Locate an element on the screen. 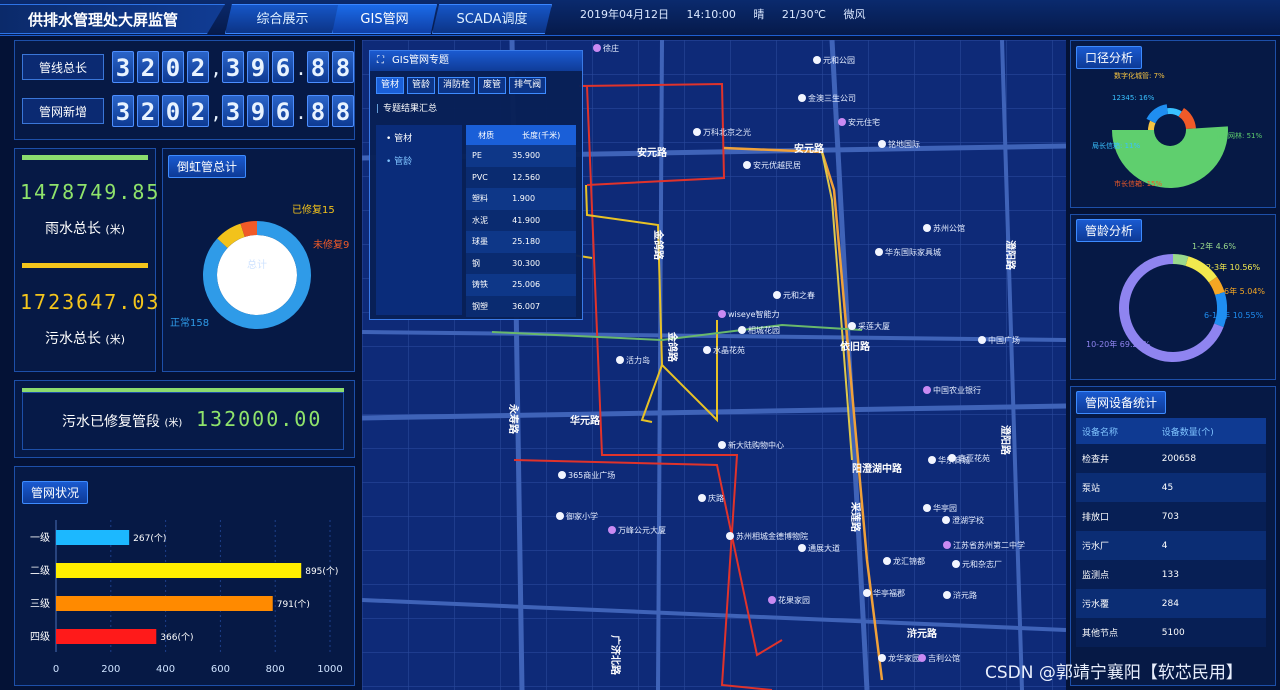 Image resolution: width=1280 pixels, height=690 pixels. counter-new-digits: 3202,396.88 is located at coordinates (234, 111).